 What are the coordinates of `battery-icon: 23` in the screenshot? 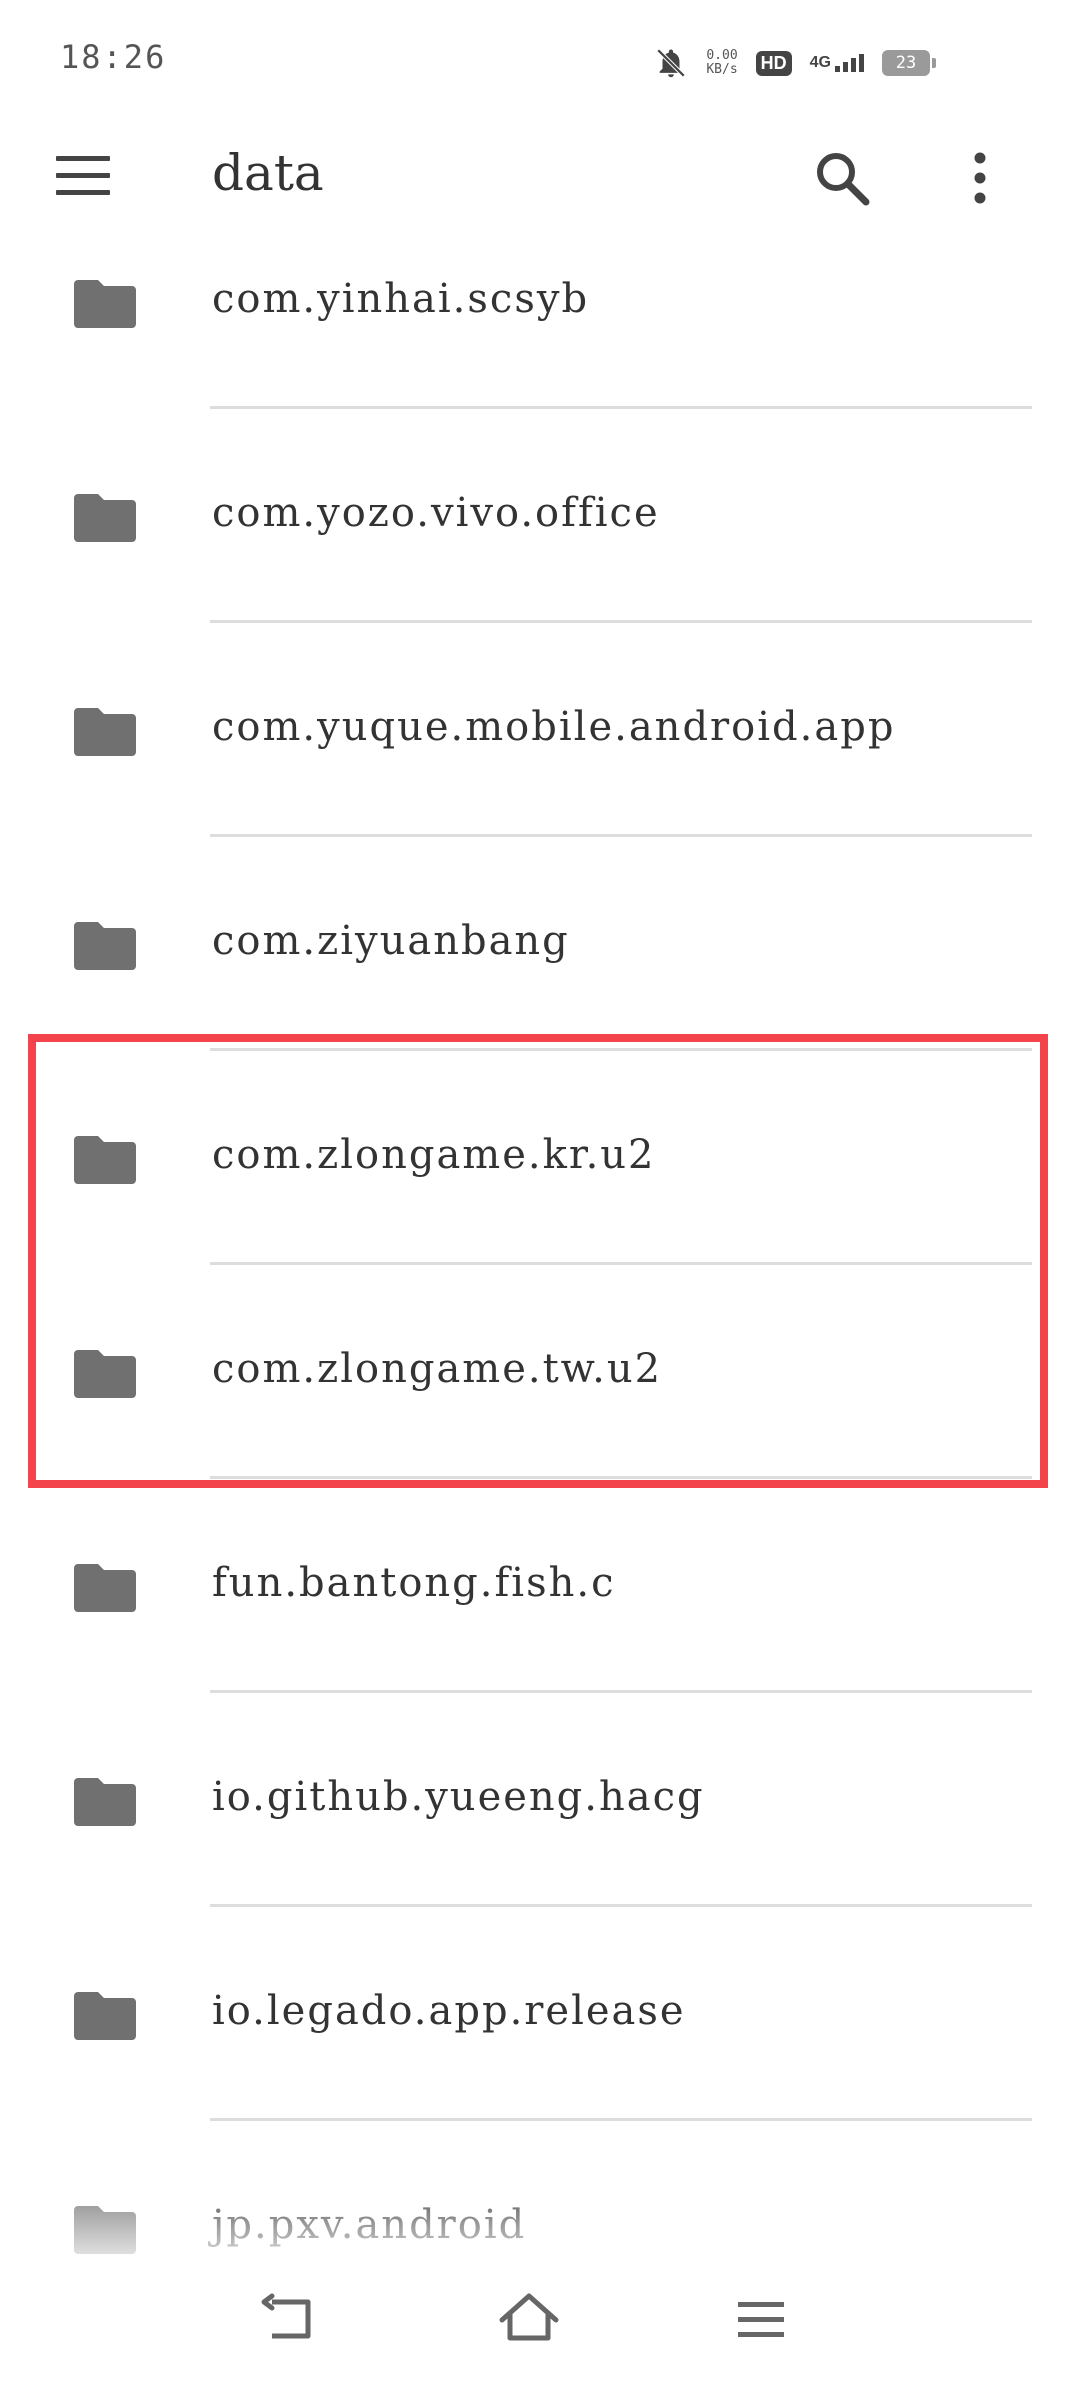 It's located at (909, 63).